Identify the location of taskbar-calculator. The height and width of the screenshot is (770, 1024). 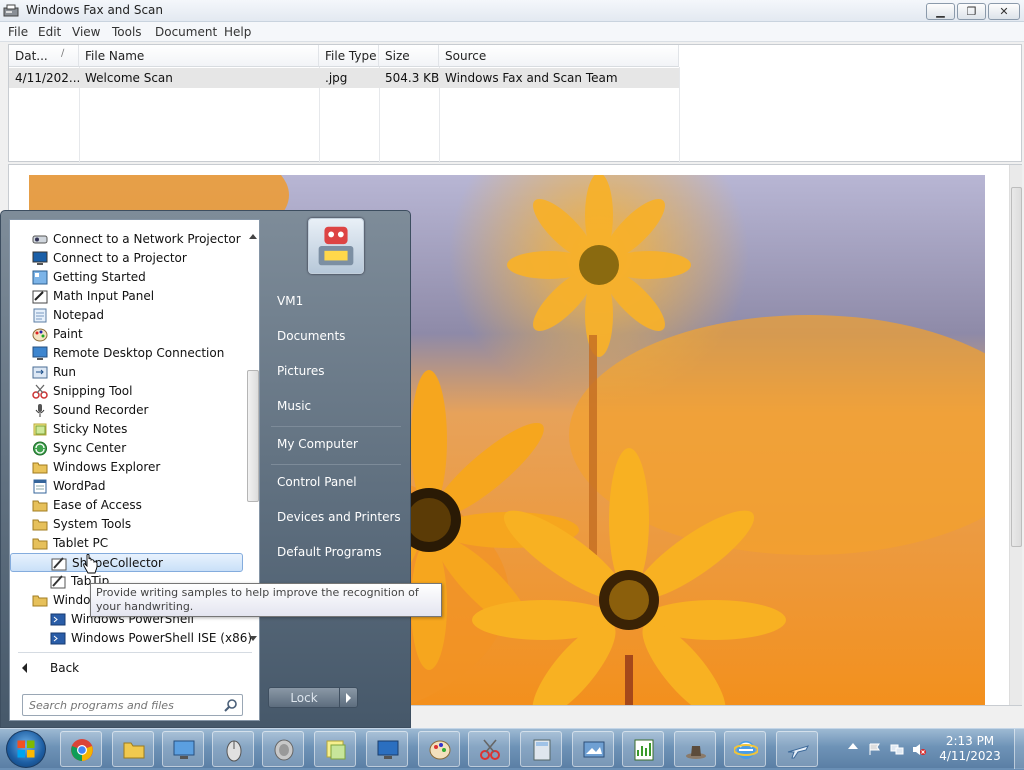
(541, 749).